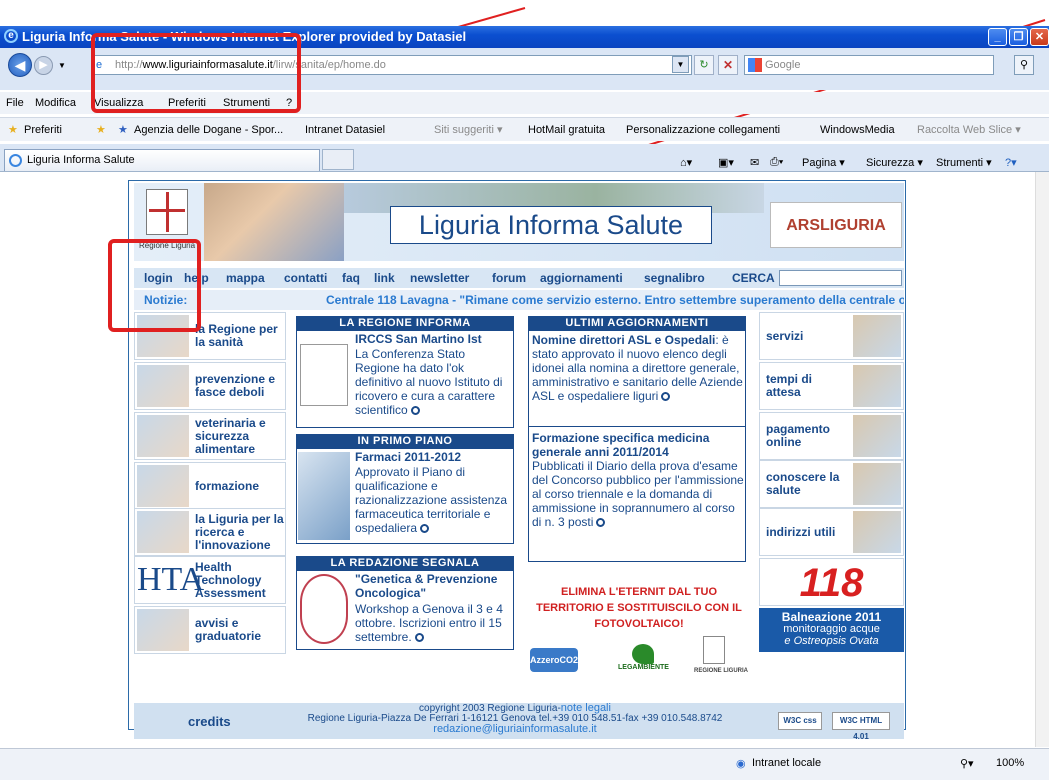  What do you see at coordinates (674, 278) in the screenshot?
I see `nav-segnalibro: segnalibro` at bounding box center [674, 278].